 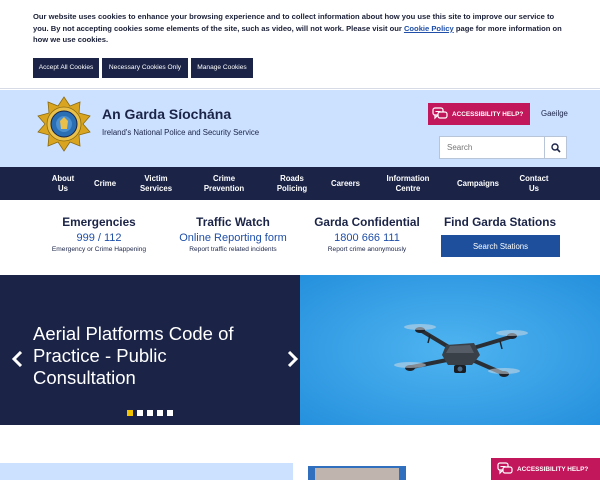 I want to click on nav-label-line2: Centre, so click(x=408, y=188).